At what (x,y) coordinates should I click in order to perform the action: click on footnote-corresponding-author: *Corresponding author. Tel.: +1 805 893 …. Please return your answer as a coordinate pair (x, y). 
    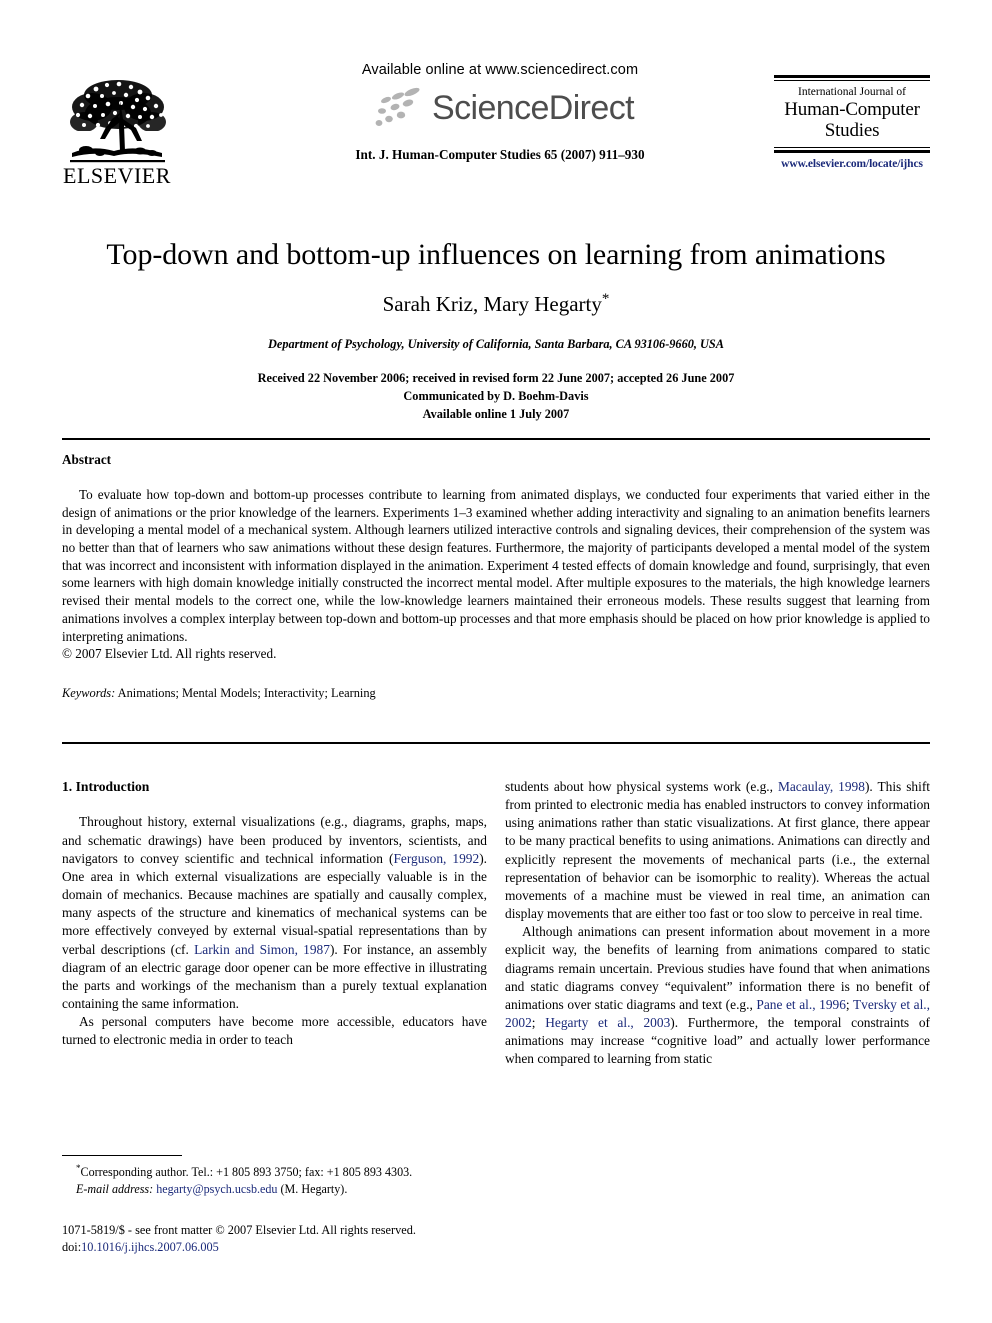
    Looking at the image, I should click on (244, 1171).